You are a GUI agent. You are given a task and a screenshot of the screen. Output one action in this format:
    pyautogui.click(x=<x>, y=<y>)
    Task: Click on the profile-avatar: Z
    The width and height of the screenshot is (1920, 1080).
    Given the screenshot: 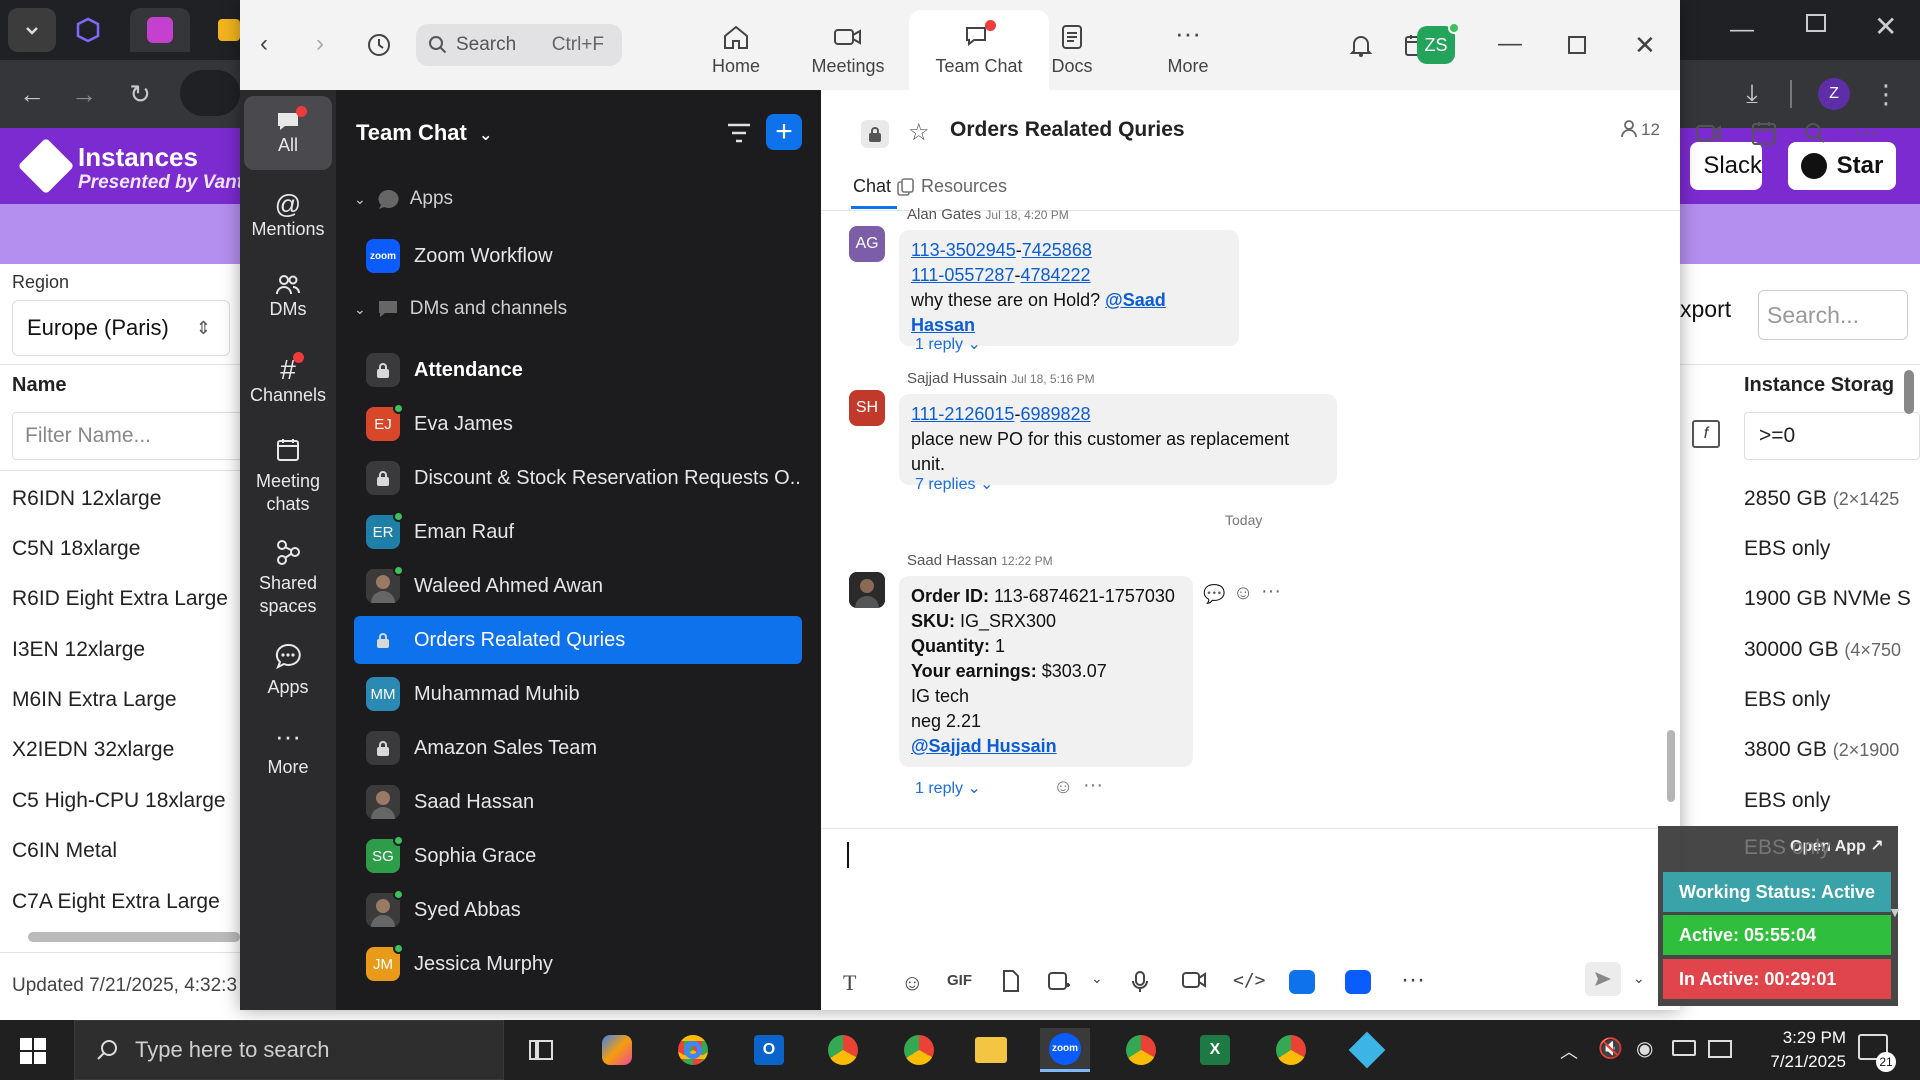 What is the action you would take?
    pyautogui.click(x=1834, y=94)
    